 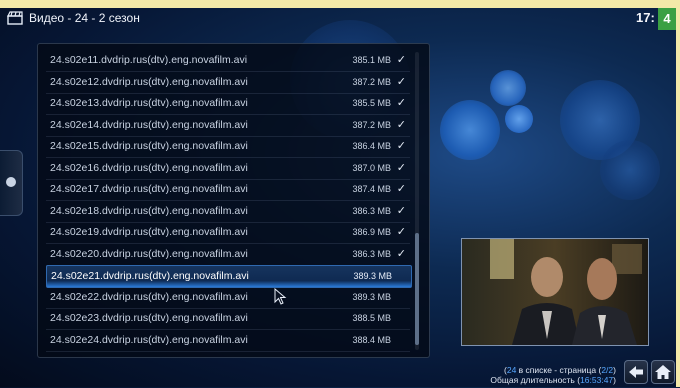 What do you see at coordinates (645, 17) in the screenshot?
I see `clock: 17:` at bounding box center [645, 17].